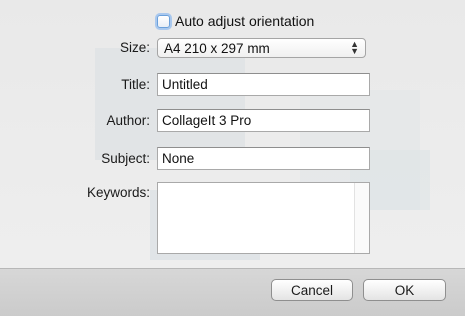 The width and height of the screenshot is (465, 316). What do you see at coordinates (178, 158) in the screenshot?
I see `subject-field-value: None` at bounding box center [178, 158].